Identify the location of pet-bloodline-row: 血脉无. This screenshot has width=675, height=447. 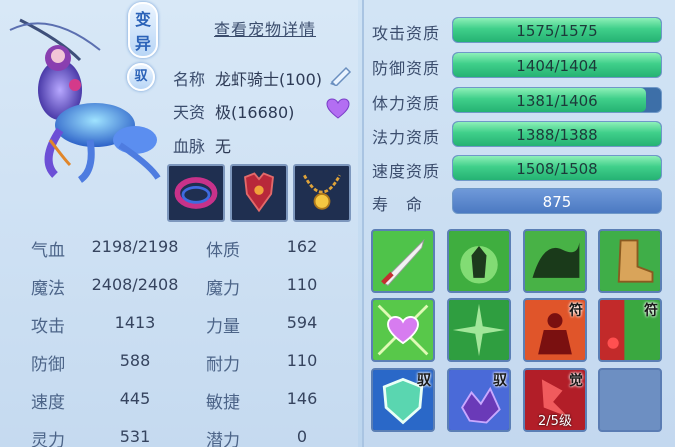
(202, 145).